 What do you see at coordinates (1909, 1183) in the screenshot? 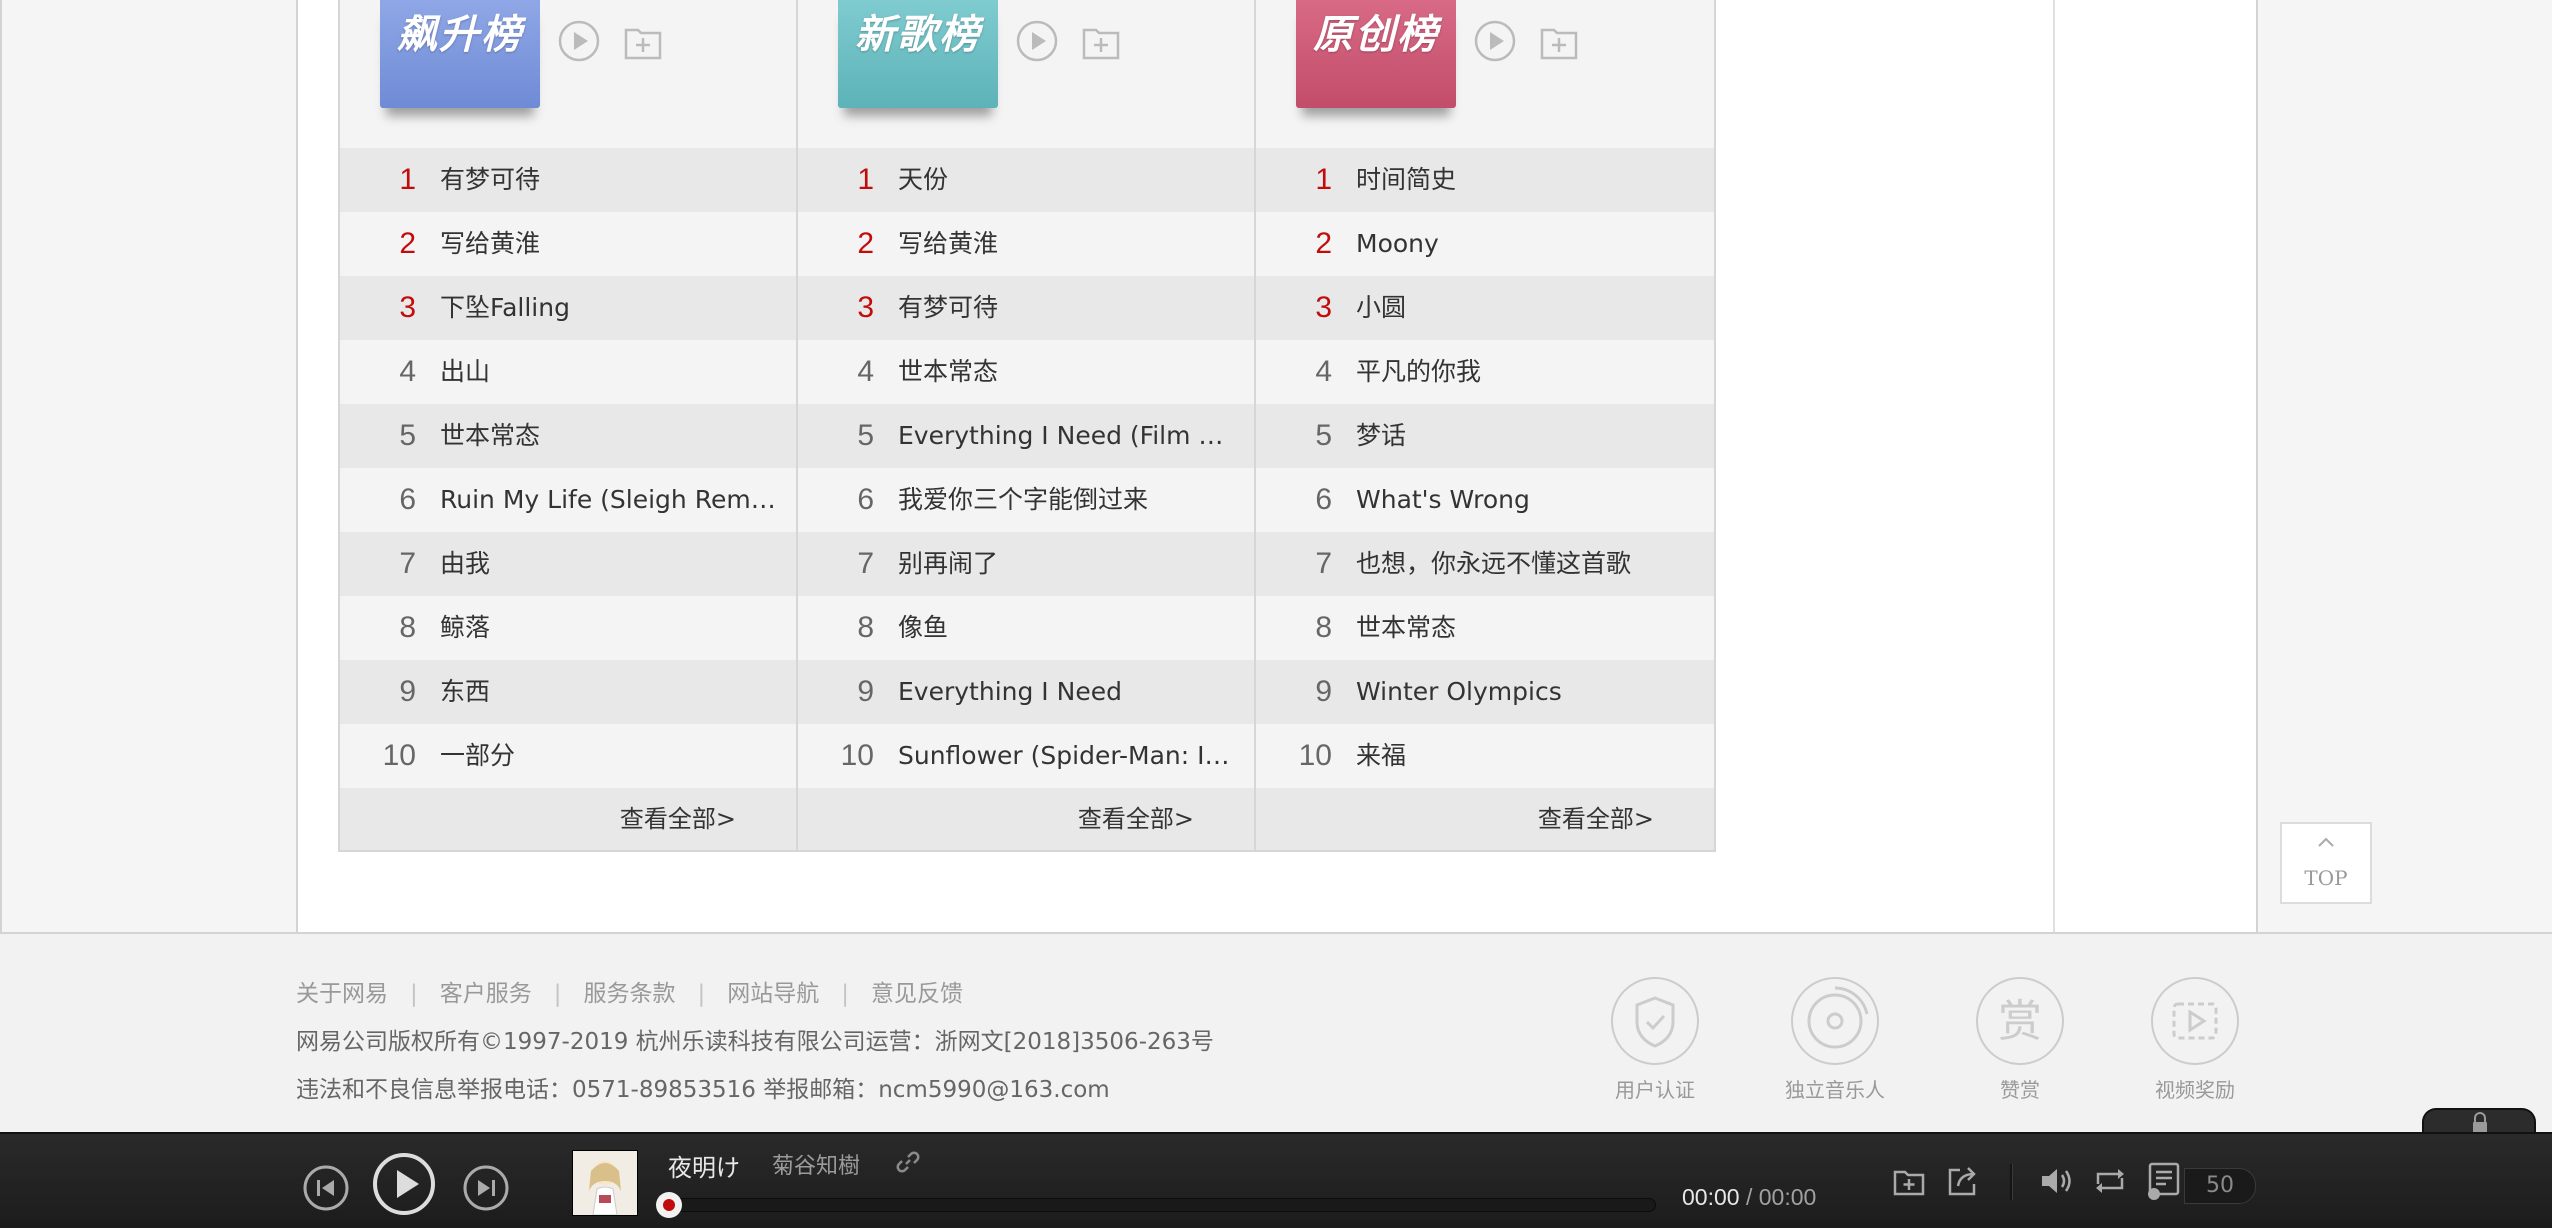
I see `collect-button` at bounding box center [1909, 1183].